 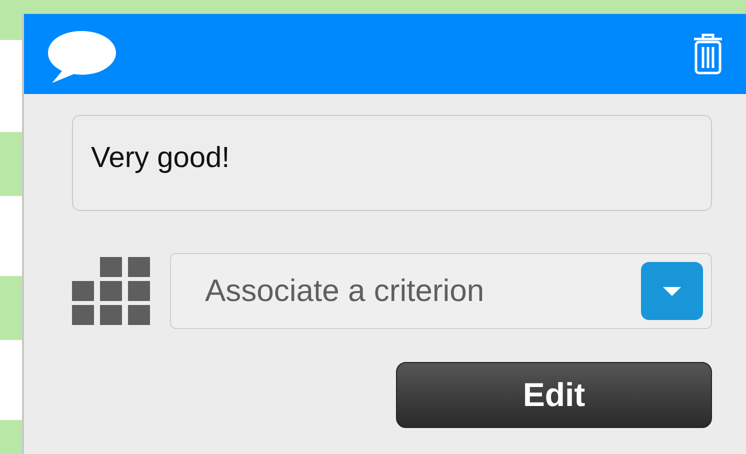 What do you see at coordinates (111, 291) in the screenshot?
I see `grid-icon` at bounding box center [111, 291].